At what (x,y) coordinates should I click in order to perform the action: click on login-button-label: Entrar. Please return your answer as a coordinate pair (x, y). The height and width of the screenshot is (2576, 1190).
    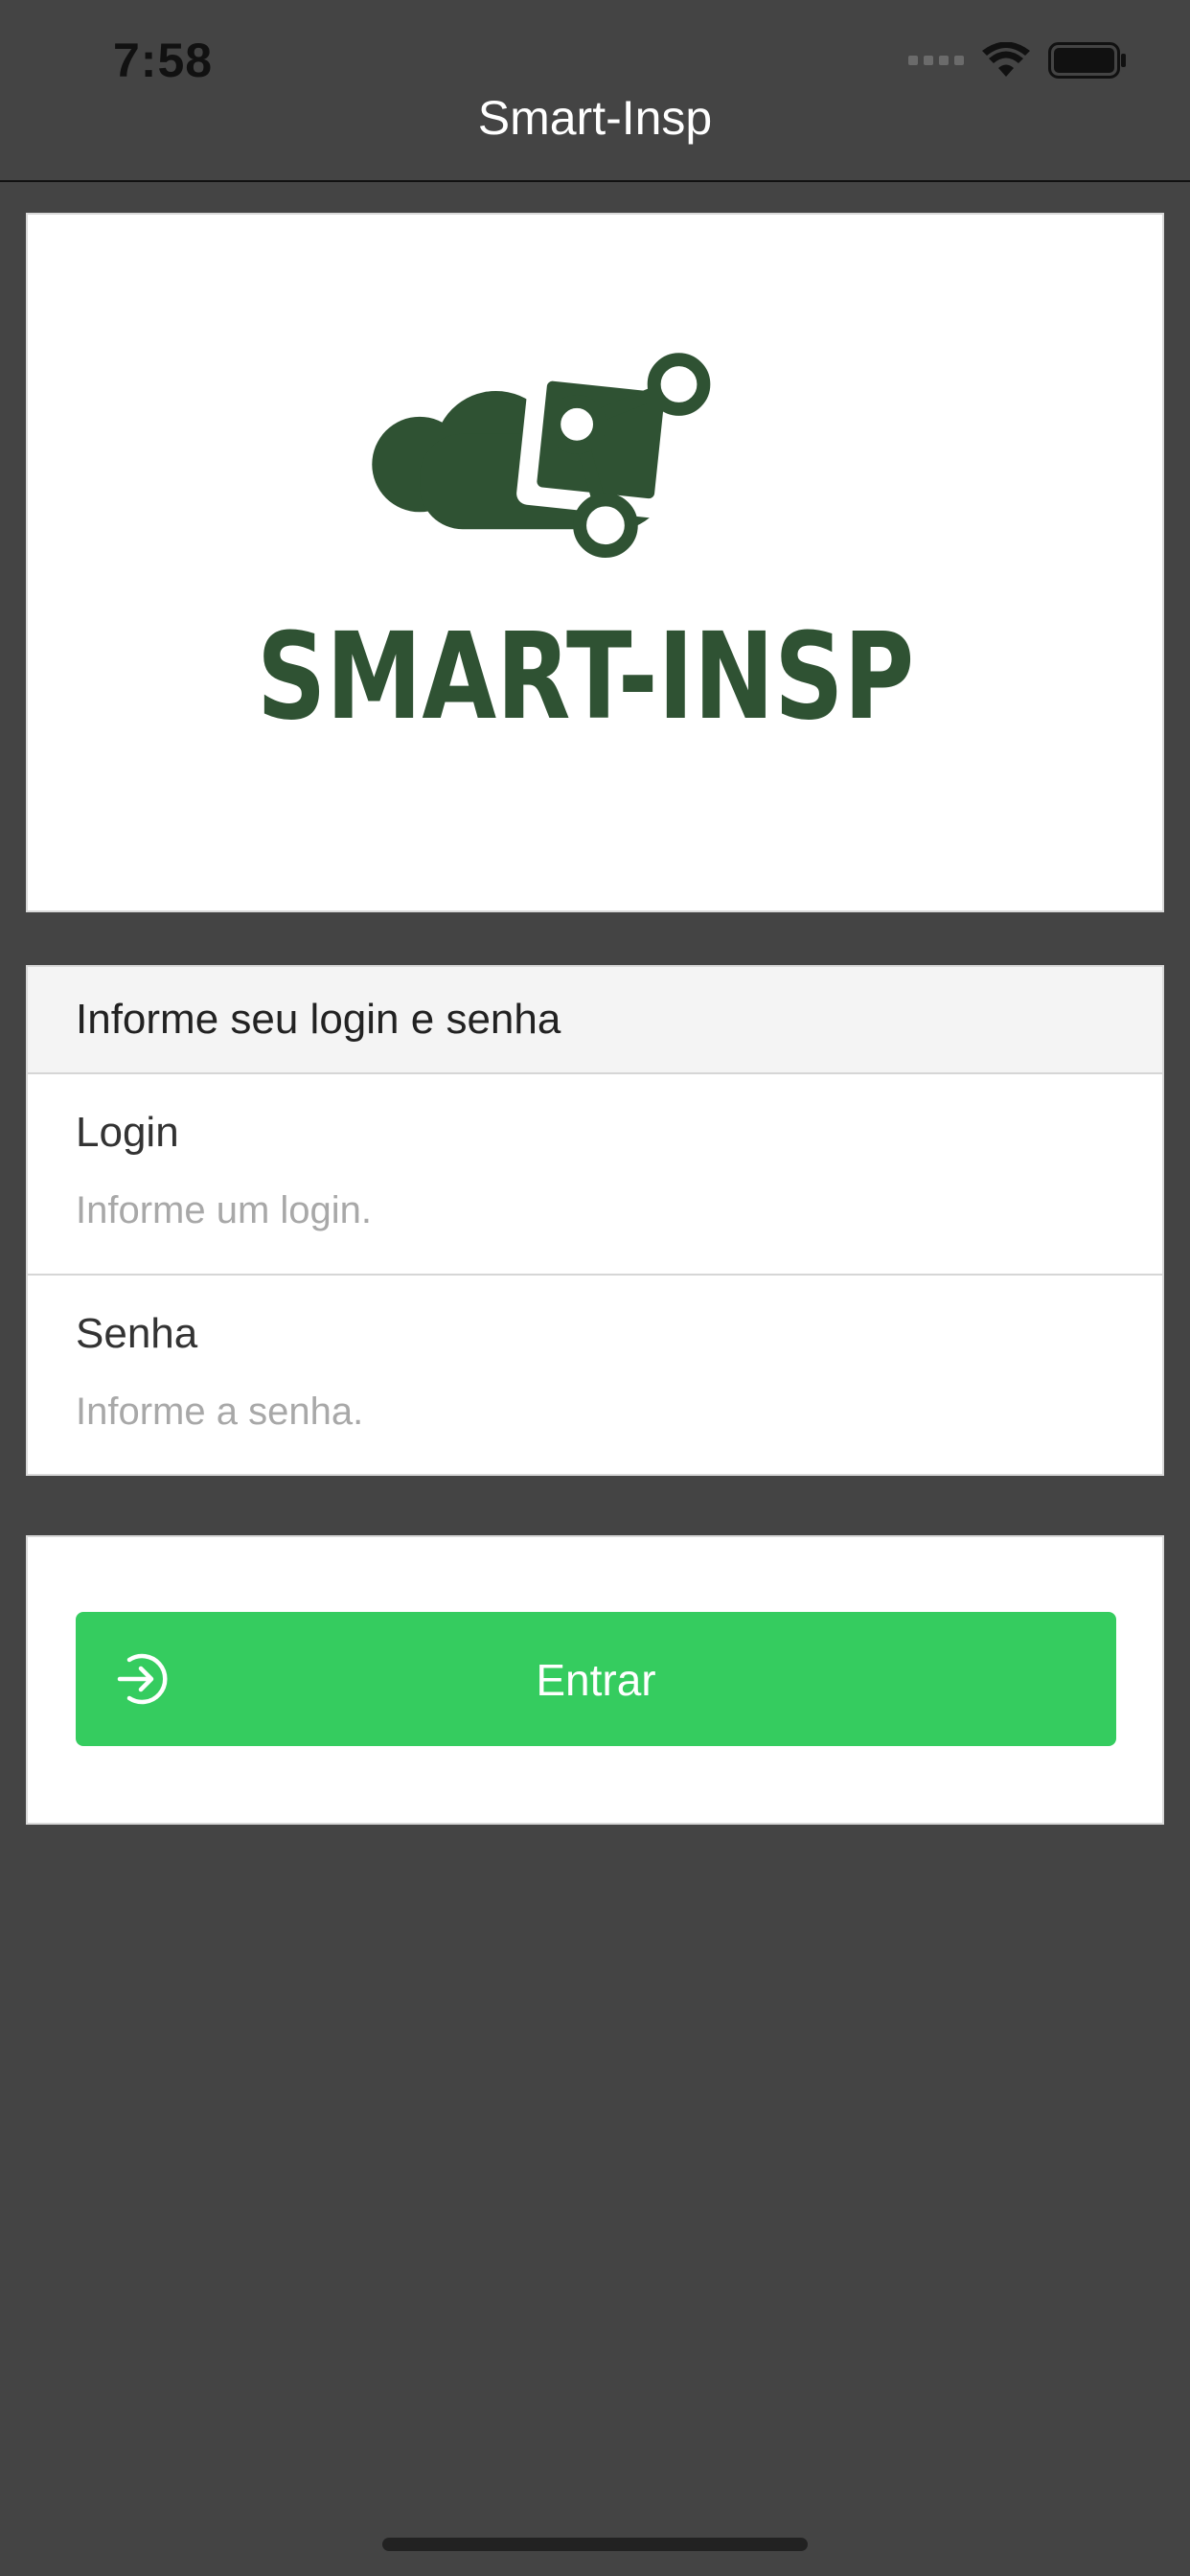
    Looking at the image, I should click on (596, 1680).